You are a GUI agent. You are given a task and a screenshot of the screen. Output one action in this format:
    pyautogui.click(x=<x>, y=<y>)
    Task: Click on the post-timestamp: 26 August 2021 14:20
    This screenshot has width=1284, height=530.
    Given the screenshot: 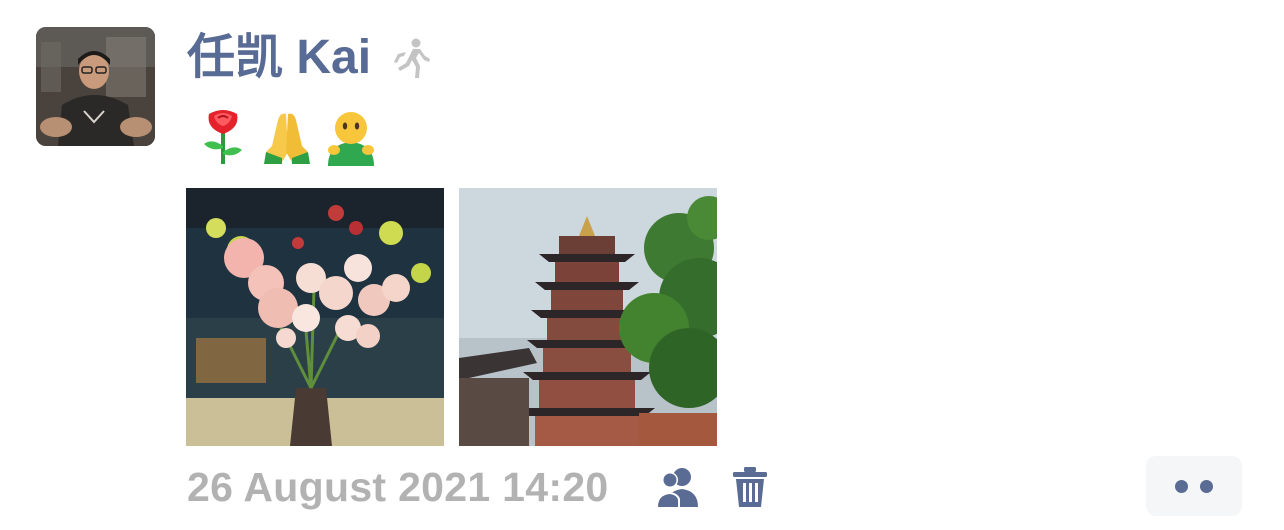 What is the action you would take?
    pyautogui.click(x=398, y=487)
    